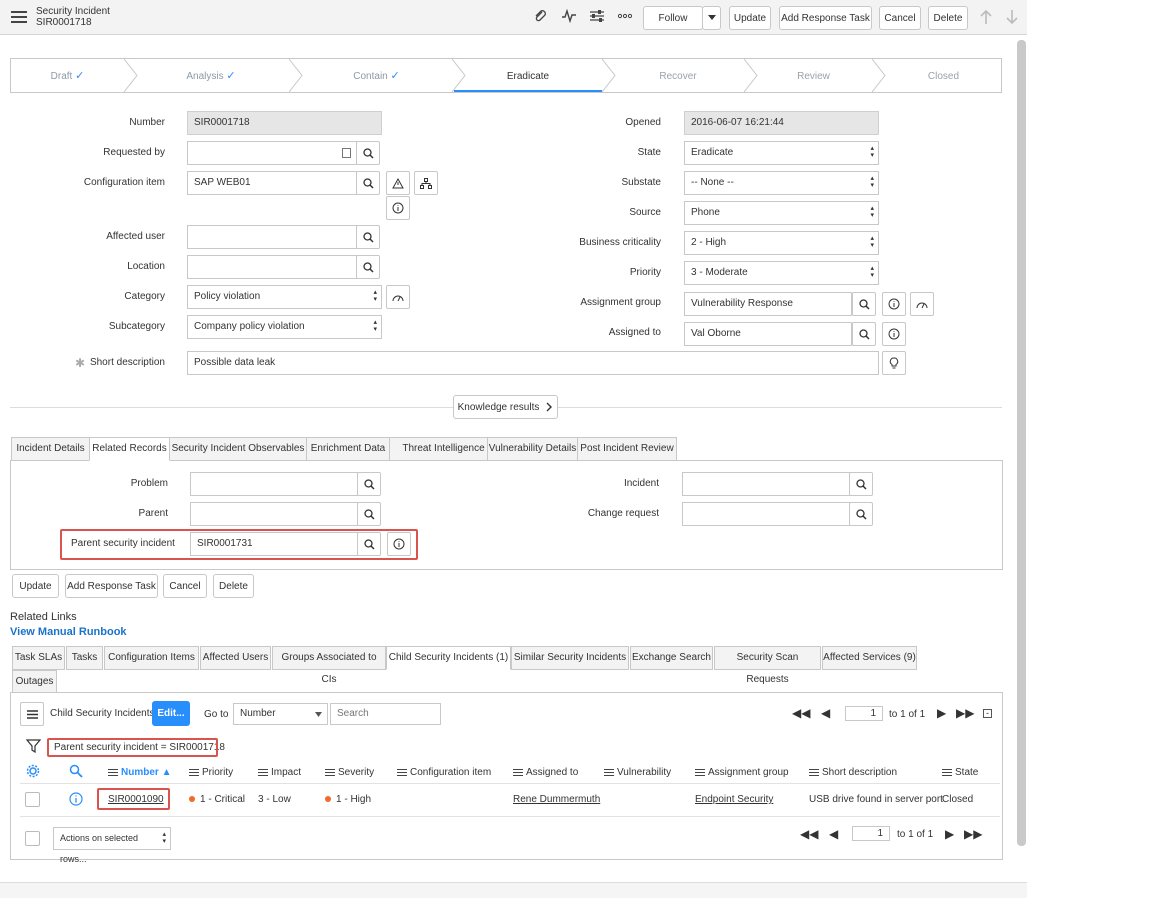 The height and width of the screenshot is (898, 1153). Describe the element at coordinates (505, 407) in the screenshot. I see `knowledge-results-button: Knowledge results` at that location.